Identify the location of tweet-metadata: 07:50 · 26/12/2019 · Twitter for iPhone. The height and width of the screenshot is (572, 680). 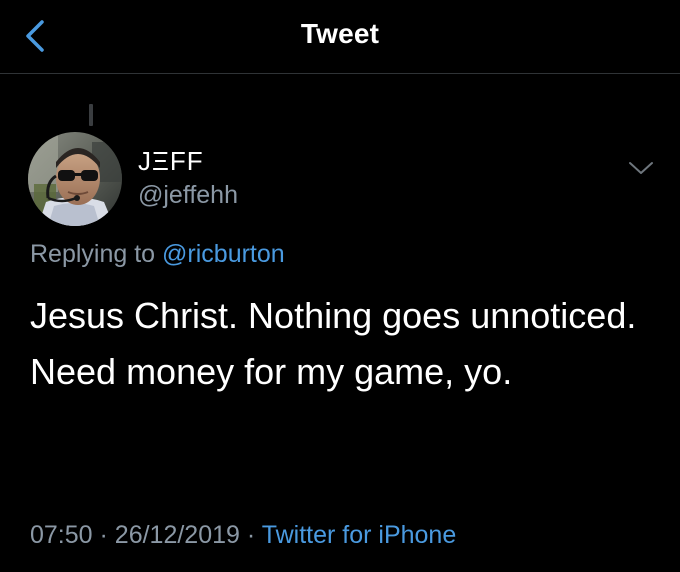
(243, 535).